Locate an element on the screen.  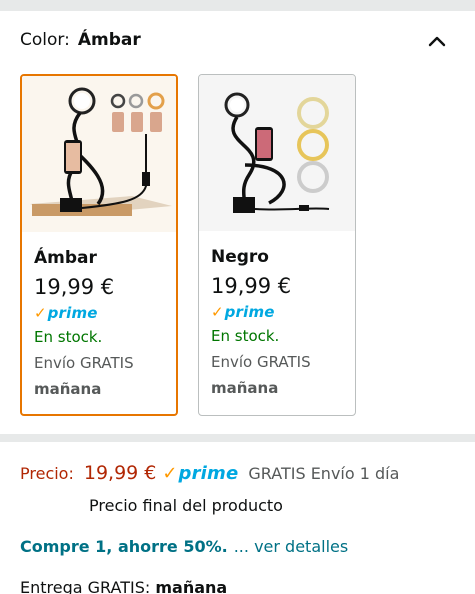
top-divider is located at coordinates (237, 5).